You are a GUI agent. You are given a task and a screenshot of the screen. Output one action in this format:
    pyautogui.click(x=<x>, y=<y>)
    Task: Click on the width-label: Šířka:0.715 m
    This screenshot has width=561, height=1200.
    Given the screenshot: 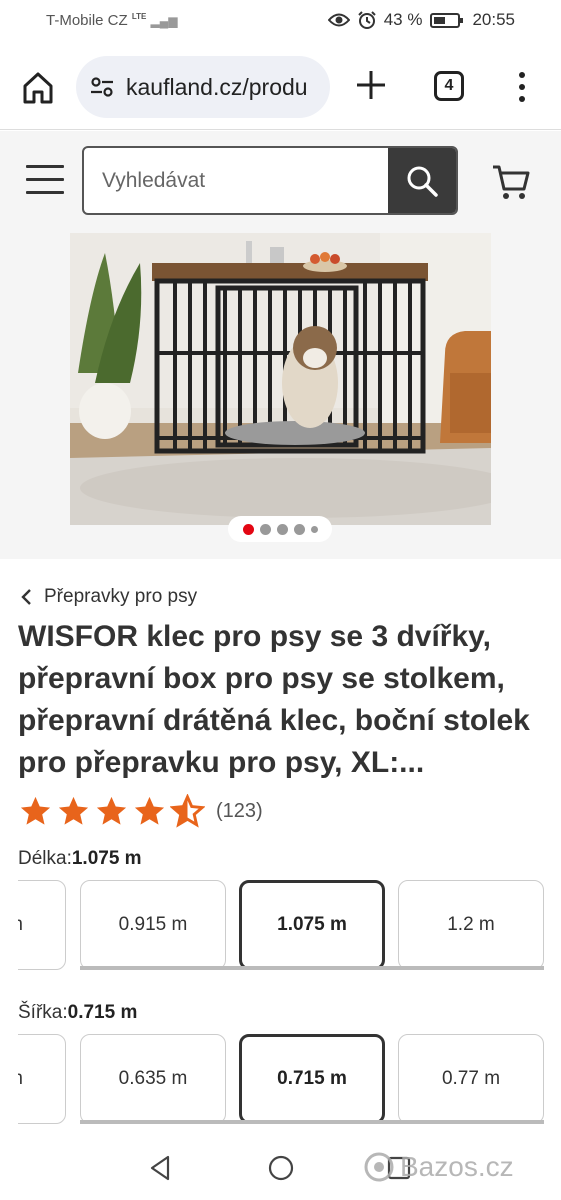 What is the action you would take?
    pyautogui.click(x=77, y=1013)
    